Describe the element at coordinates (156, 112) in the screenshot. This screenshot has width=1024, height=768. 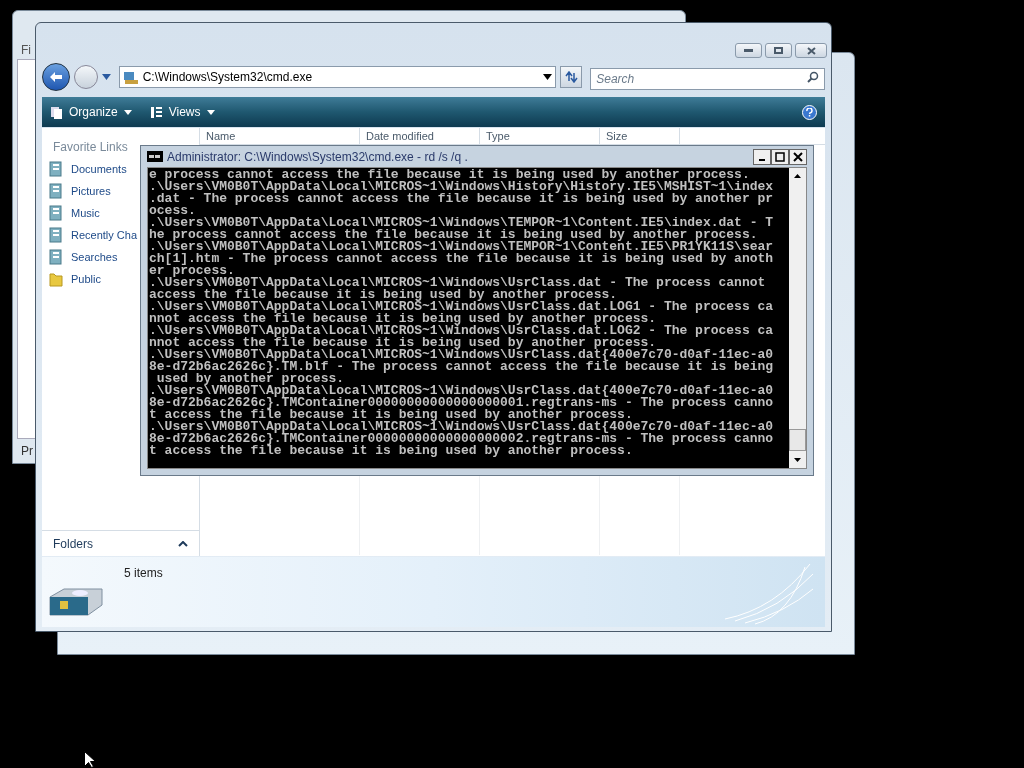
I see `list-icon` at that location.